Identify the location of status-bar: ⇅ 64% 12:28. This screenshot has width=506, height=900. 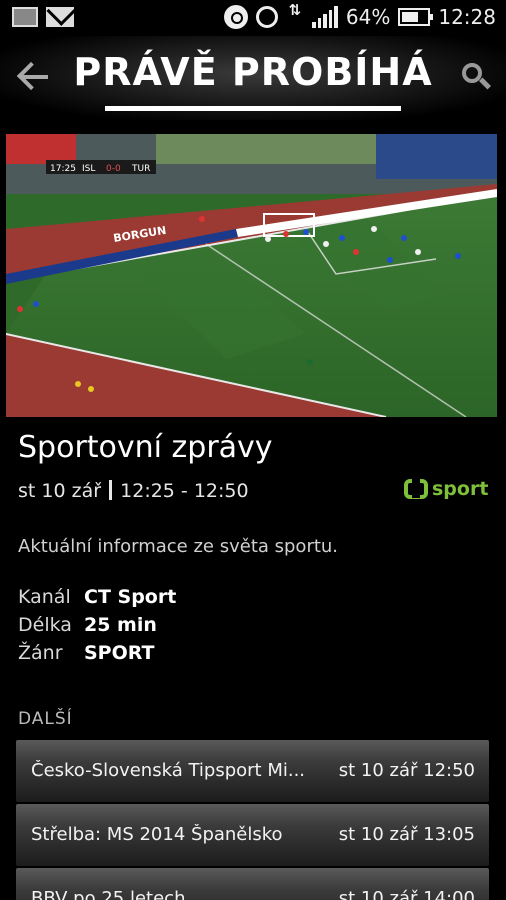
(253, 18).